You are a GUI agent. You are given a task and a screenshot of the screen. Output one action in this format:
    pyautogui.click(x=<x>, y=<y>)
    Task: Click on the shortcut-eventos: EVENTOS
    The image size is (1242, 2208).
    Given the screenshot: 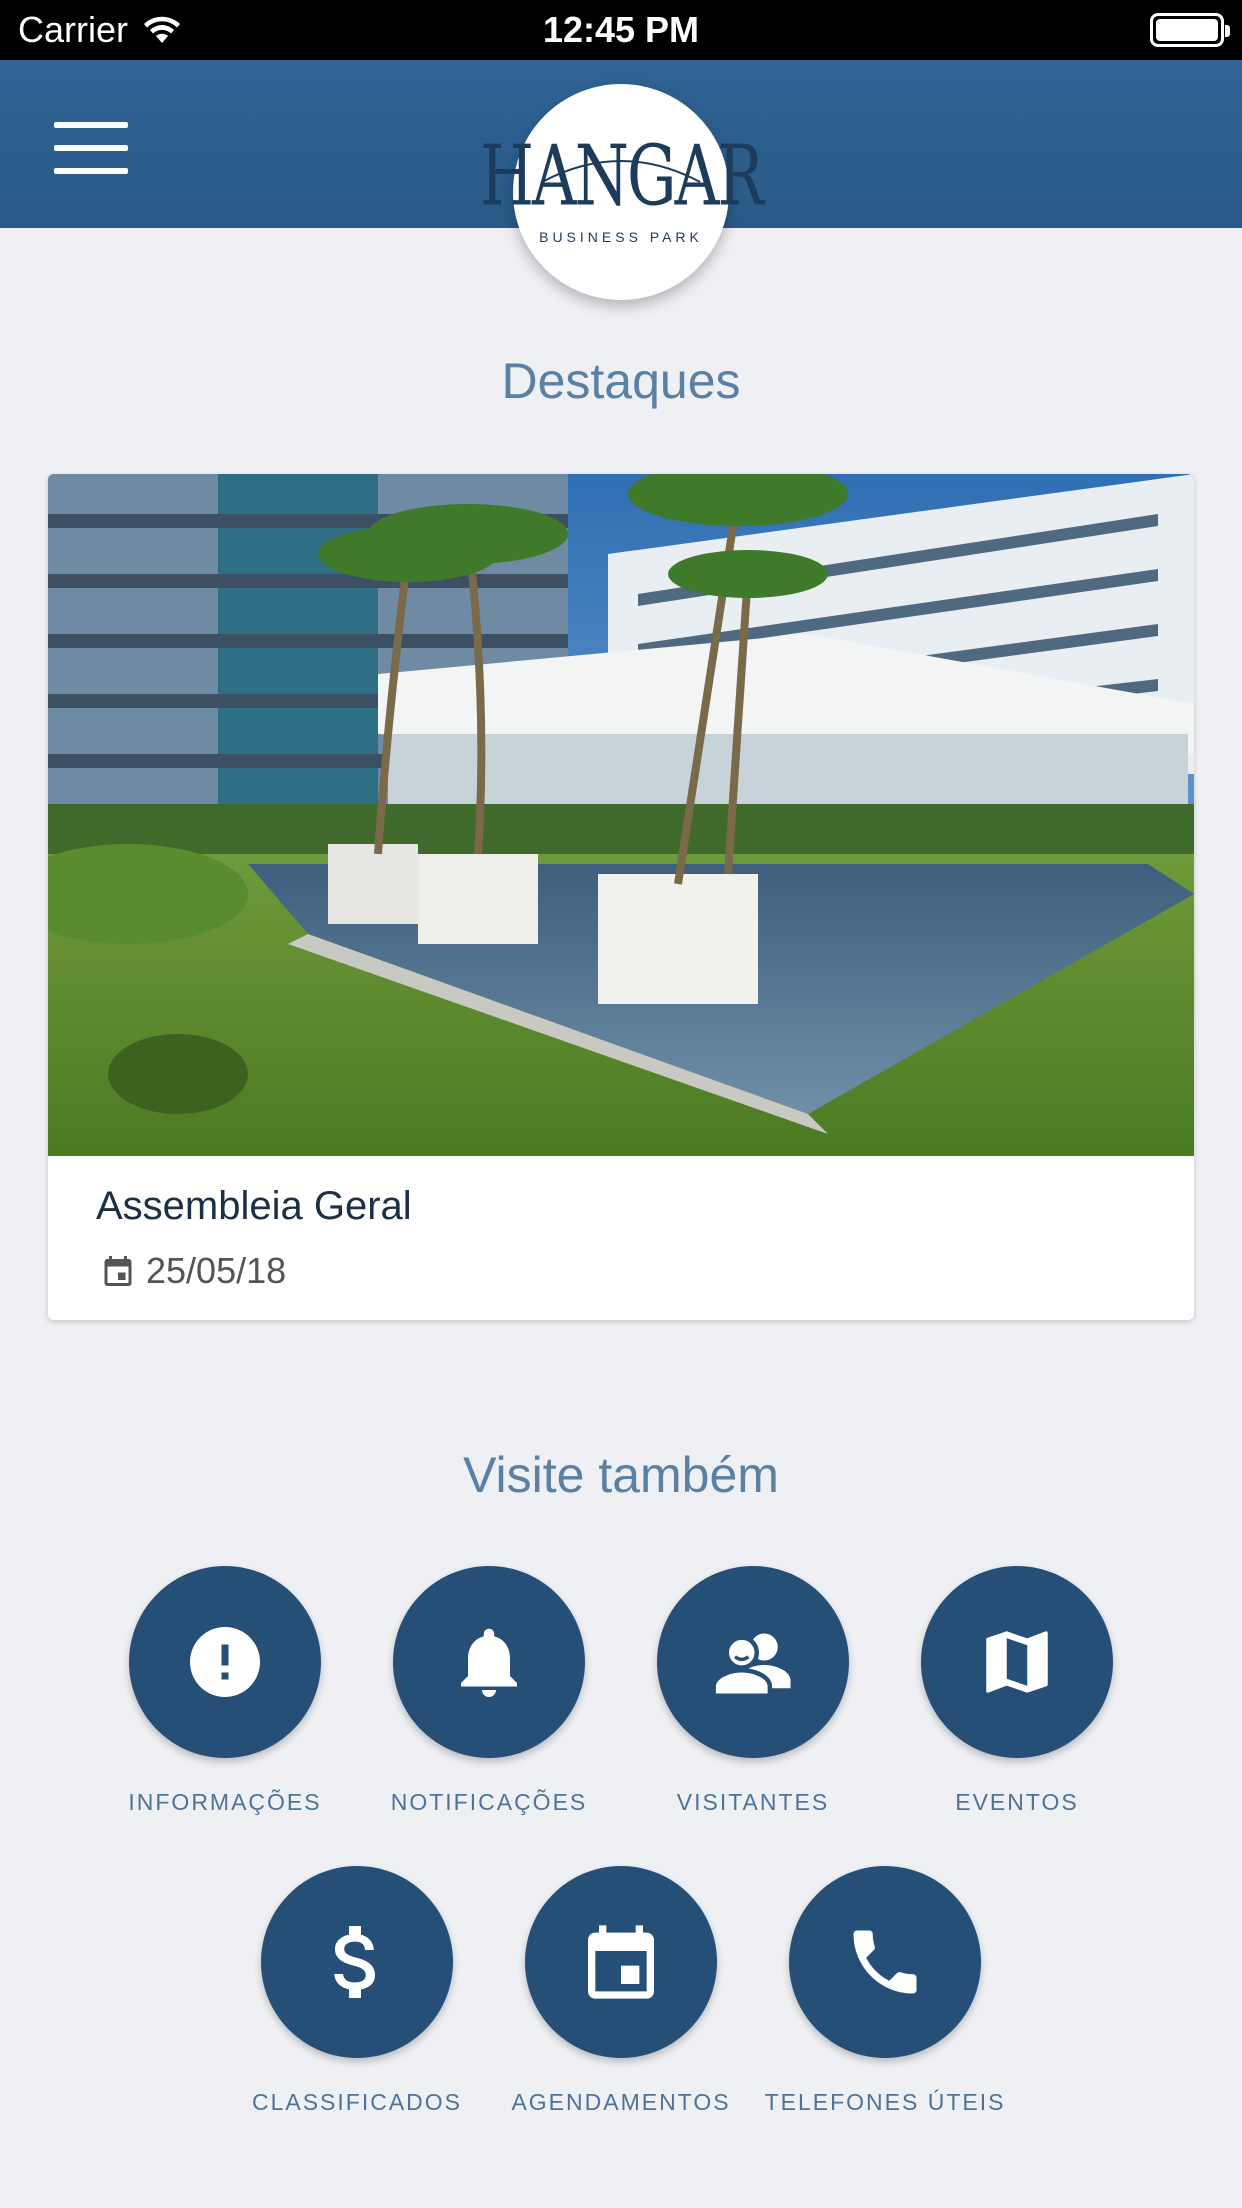 What is the action you would take?
    pyautogui.click(x=1017, y=1693)
    